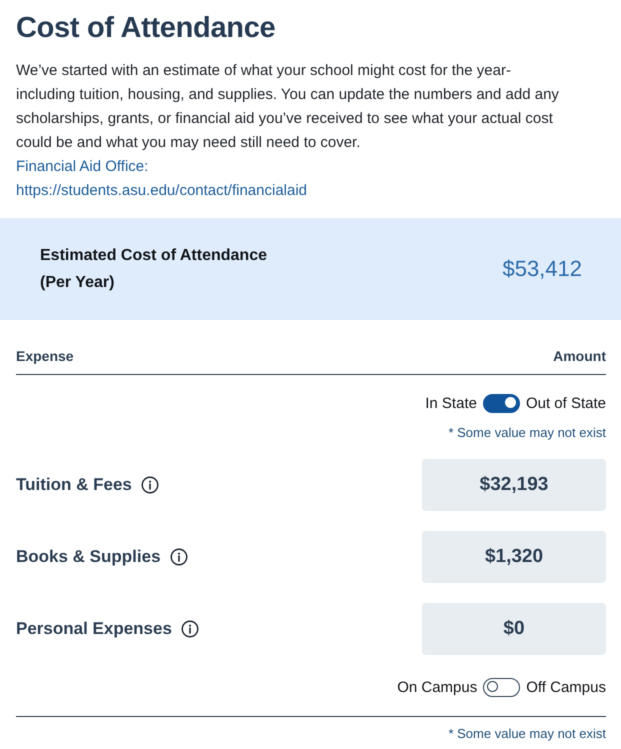 The height and width of the screenshot is (749, 621). I want to click on expense-label: Personal Expenses, so click(94, 629).